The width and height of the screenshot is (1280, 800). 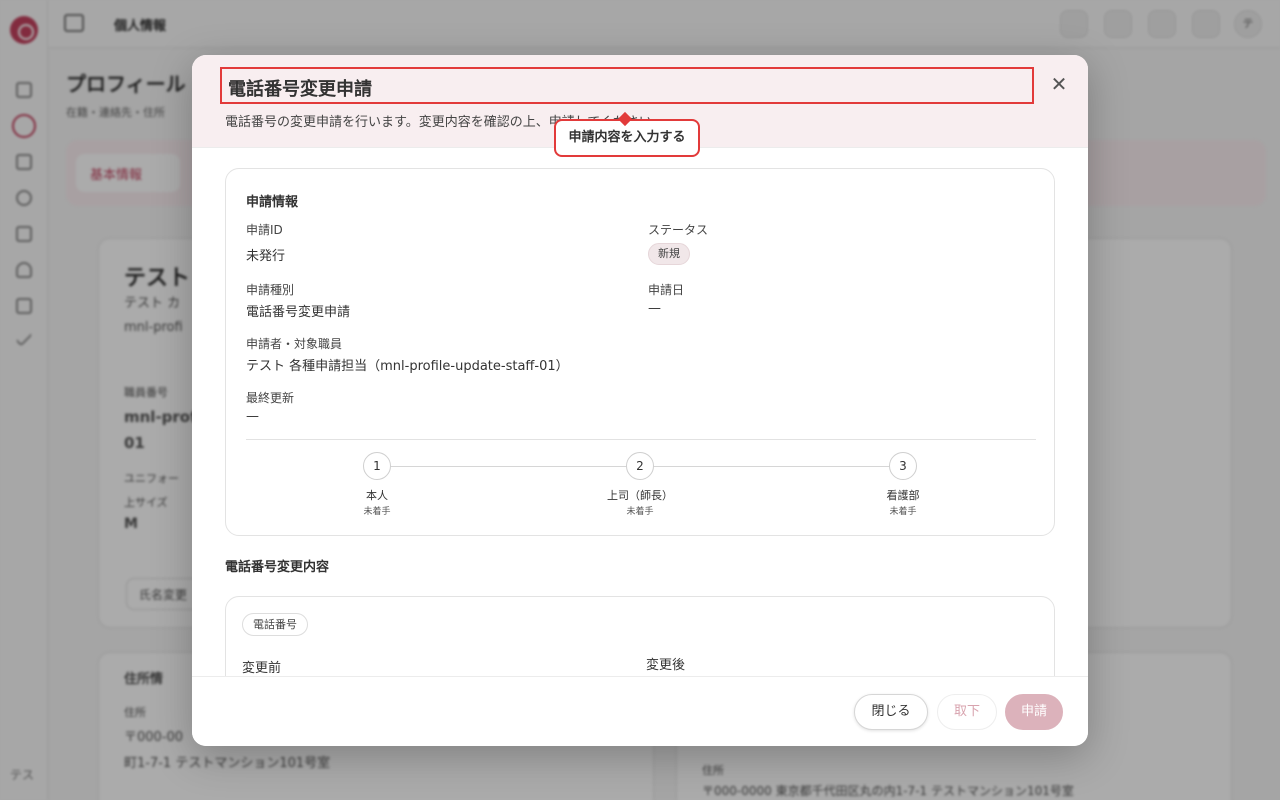 I want to click on step-1-status: 未着手, so click(x=377, y=512).